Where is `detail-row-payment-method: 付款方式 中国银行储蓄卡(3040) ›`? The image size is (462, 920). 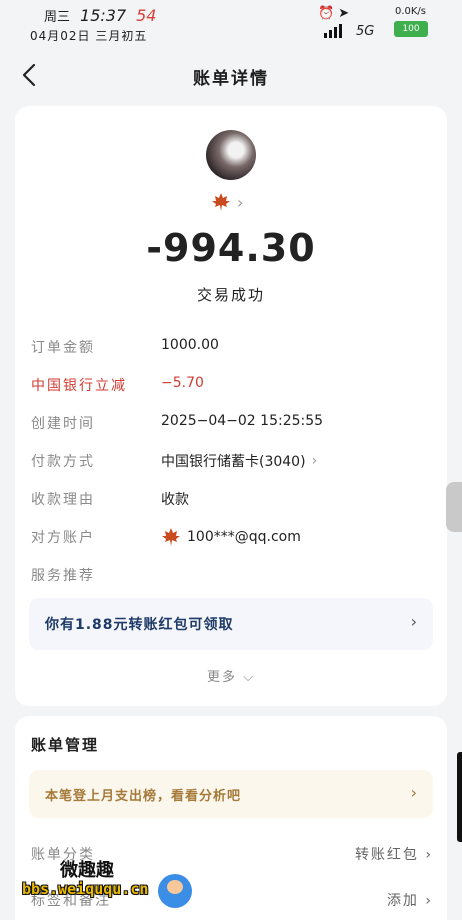
detail-row-payment-method: 付款方式 中国银行储蓄卡(3040) › is located at coordinates (231, 461).